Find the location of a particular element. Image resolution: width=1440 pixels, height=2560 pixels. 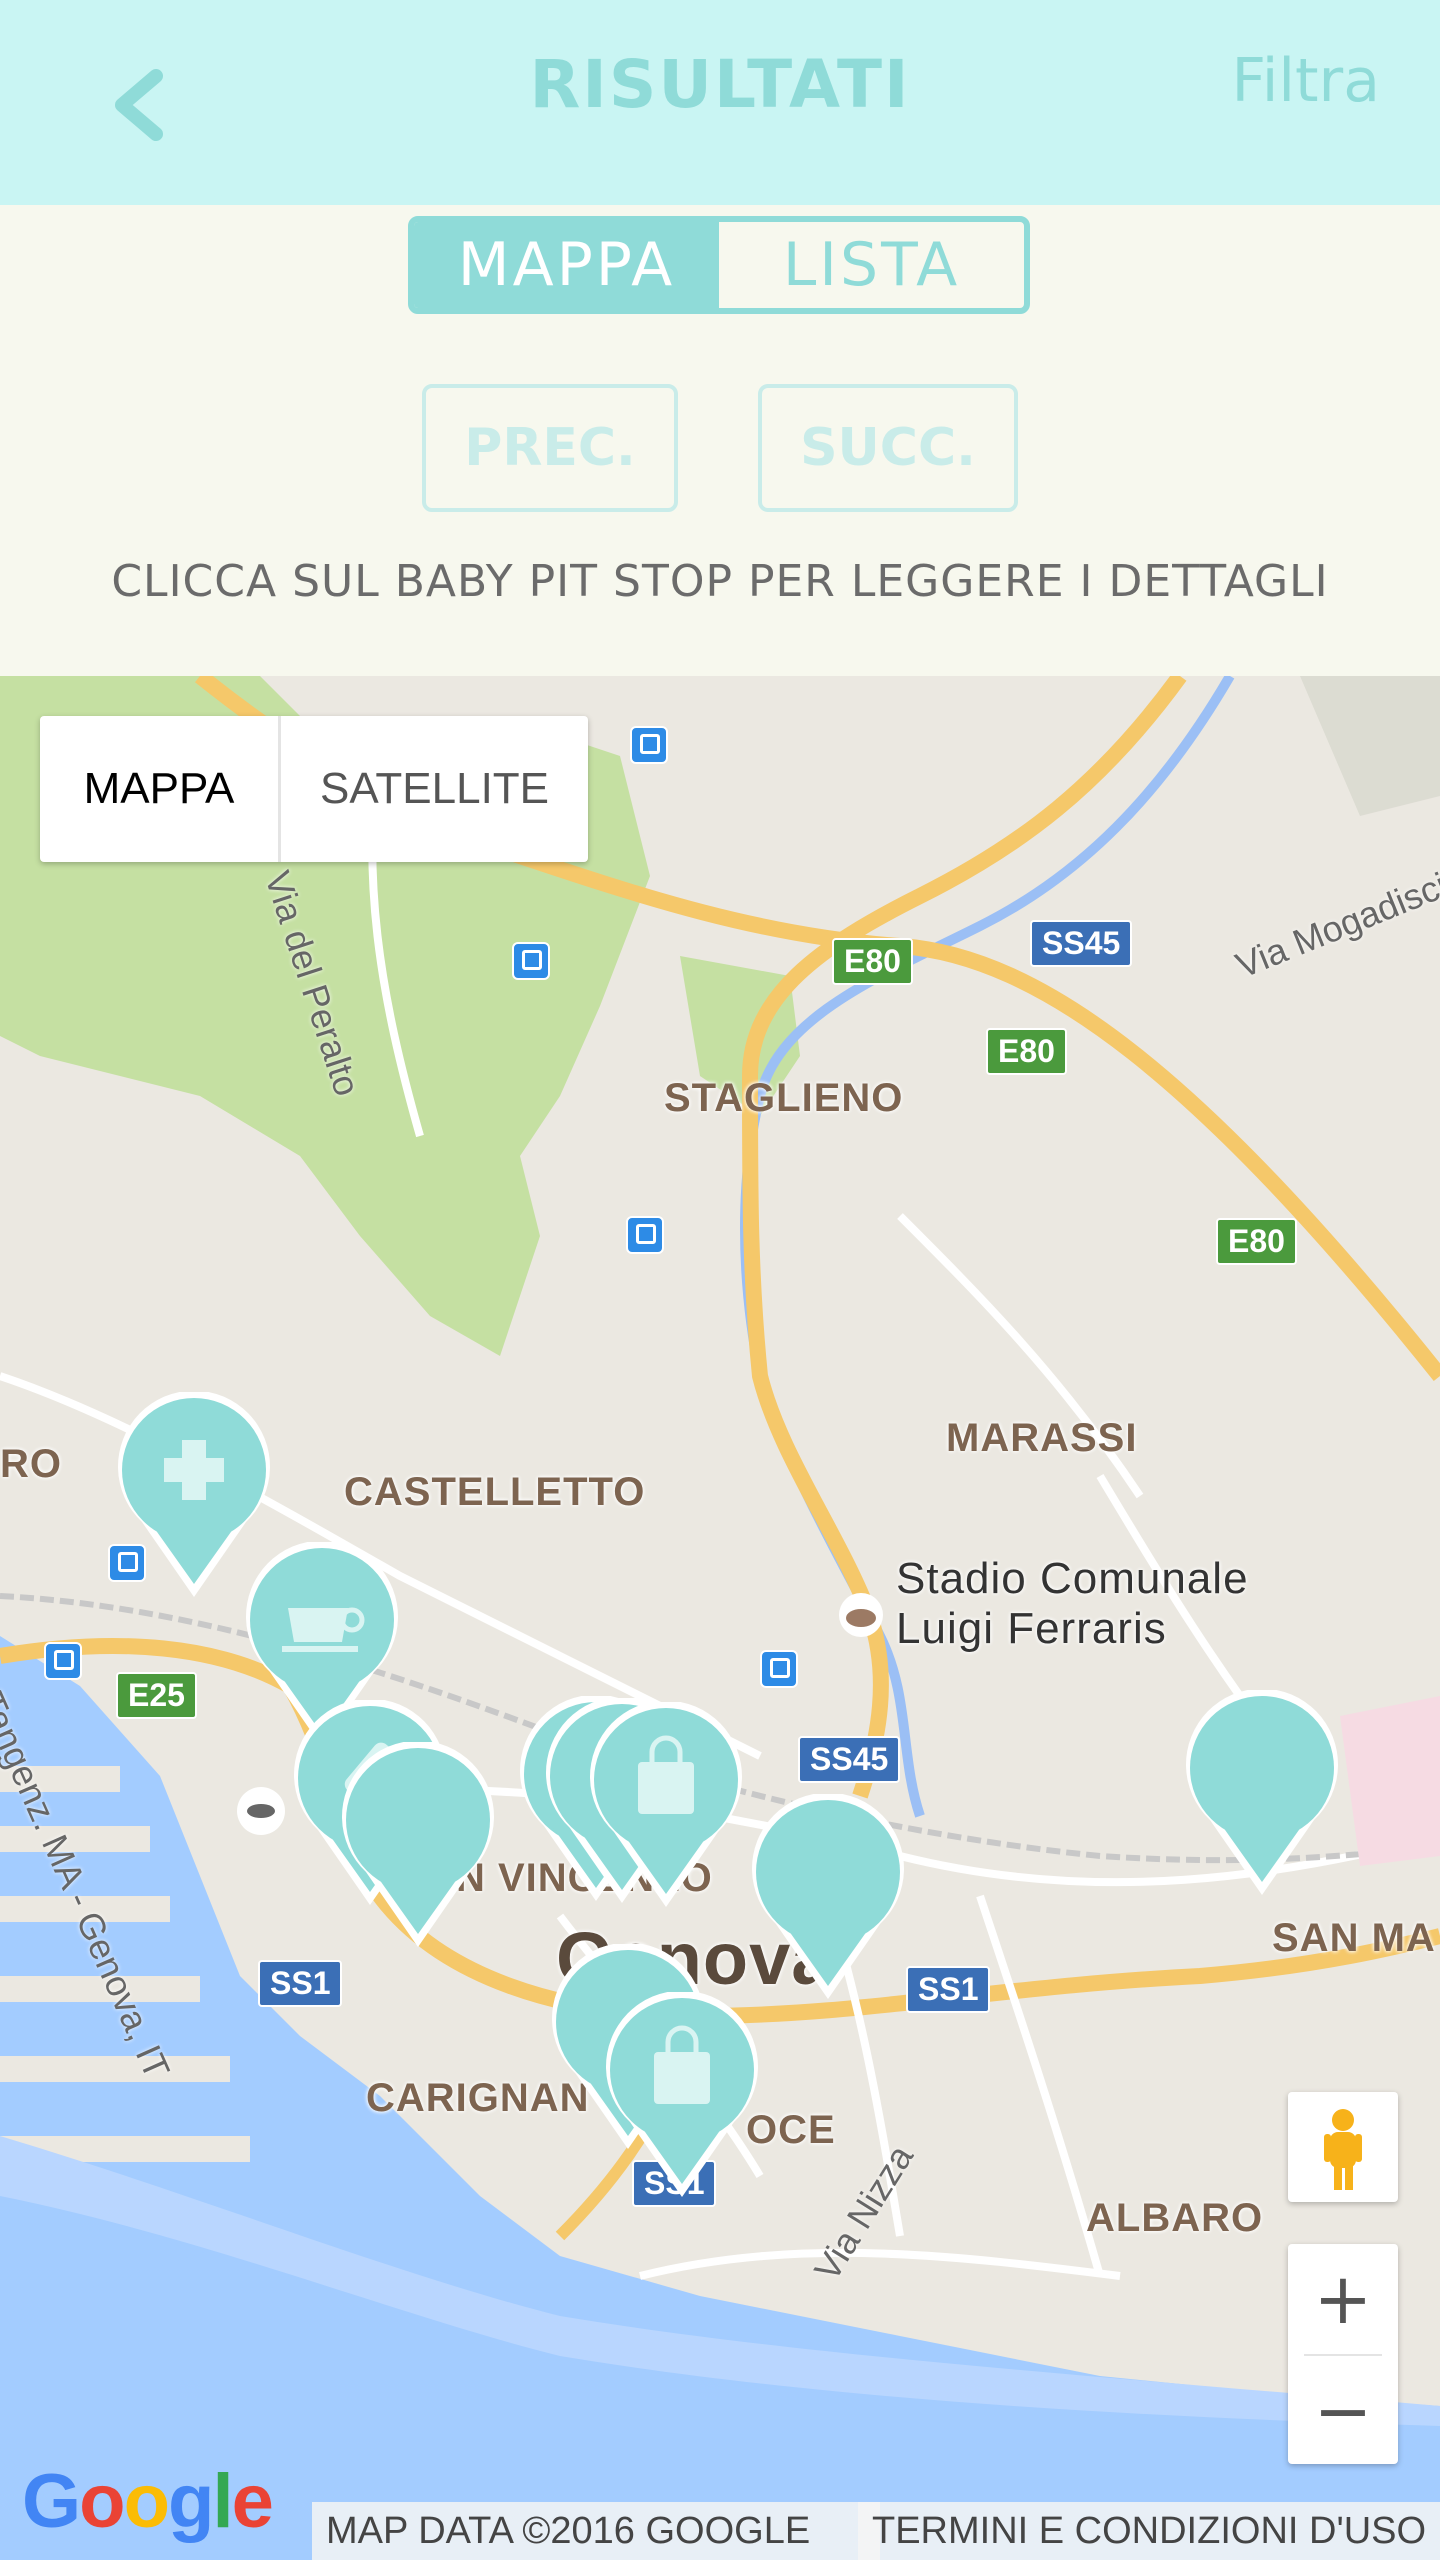

page-title: RISULTATI is located at coordinates (720, 84).